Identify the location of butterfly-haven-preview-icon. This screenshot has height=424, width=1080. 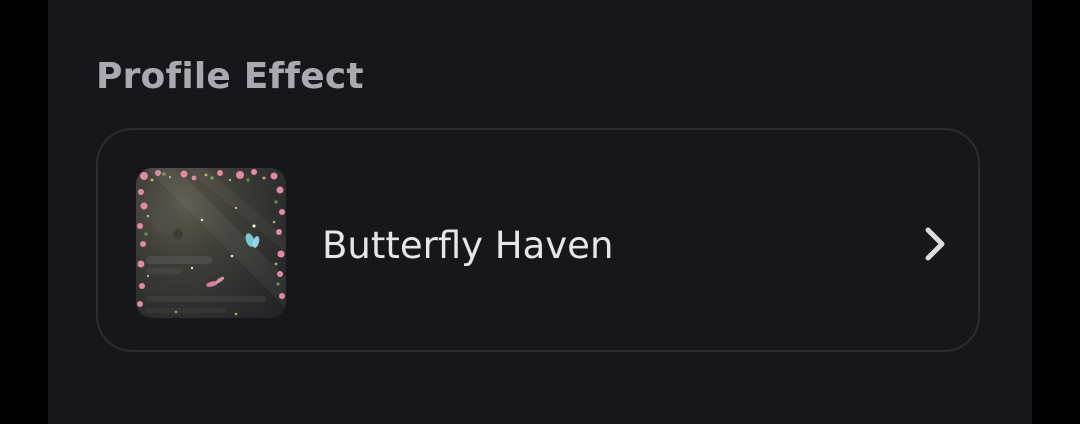
(211, 242).